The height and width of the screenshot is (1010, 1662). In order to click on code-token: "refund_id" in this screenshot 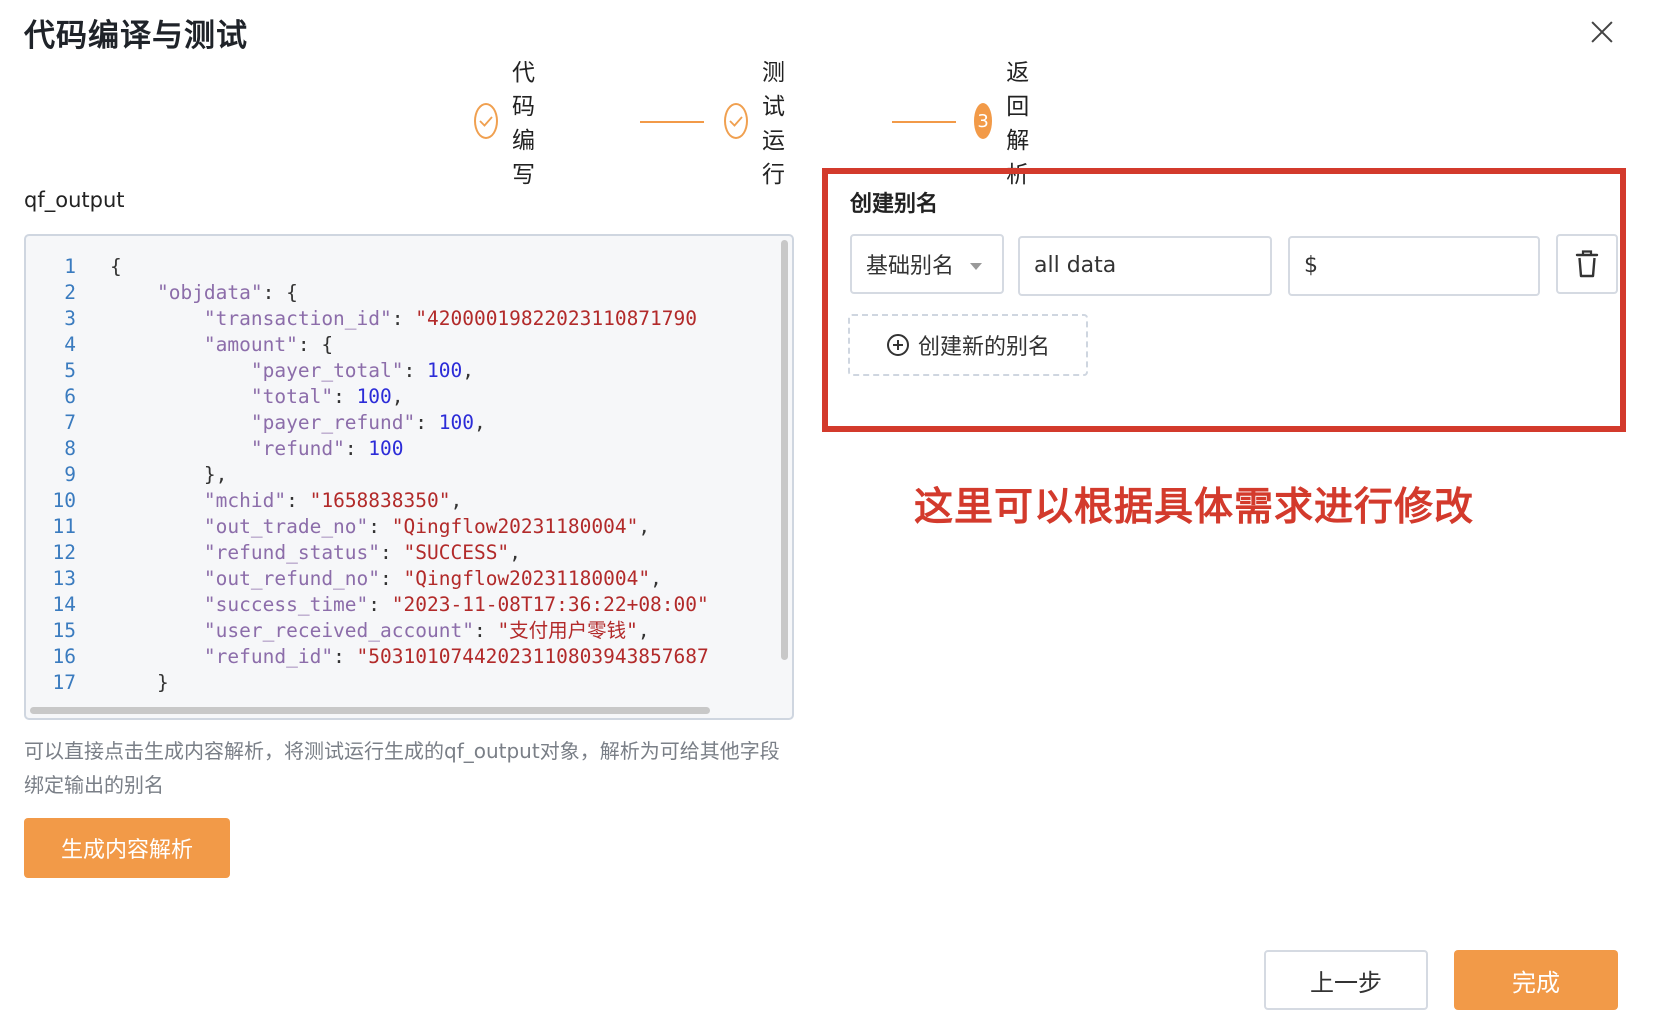, I will do `click(268, 656)`.